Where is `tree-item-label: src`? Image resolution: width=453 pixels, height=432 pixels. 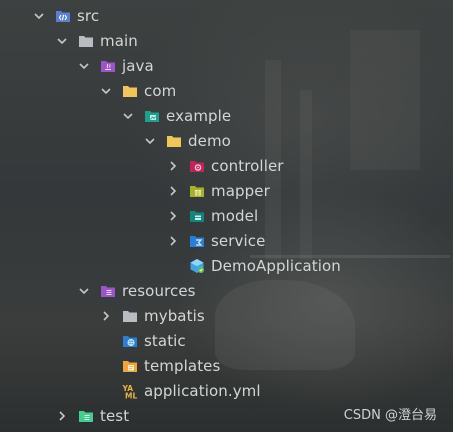 tree-item-label: src is located at coordinates (88, 15).